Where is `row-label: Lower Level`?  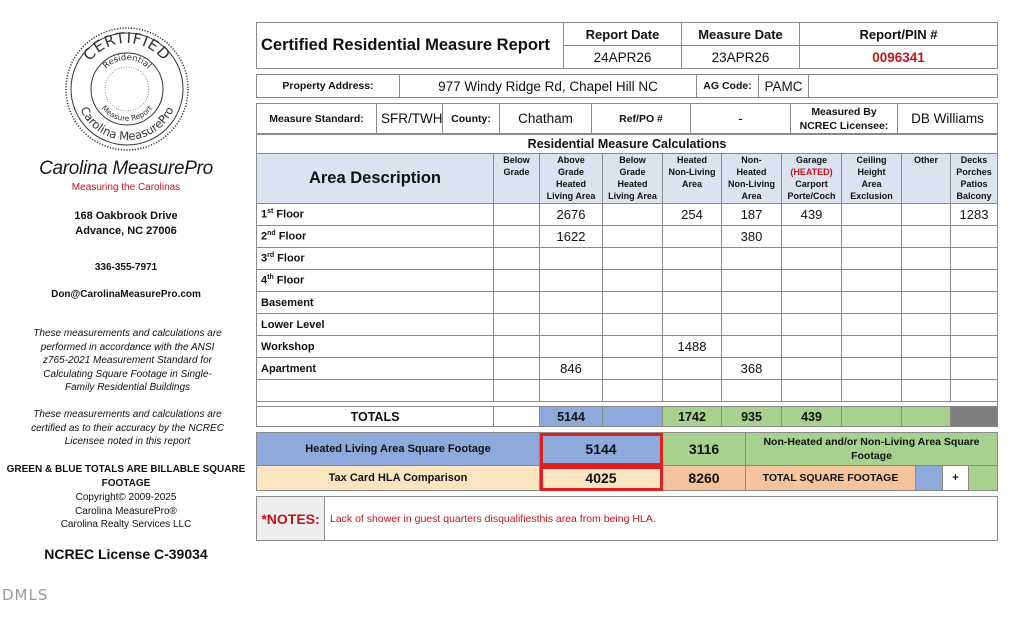
row-label: Lower Level is located at coordinates (375, 324).